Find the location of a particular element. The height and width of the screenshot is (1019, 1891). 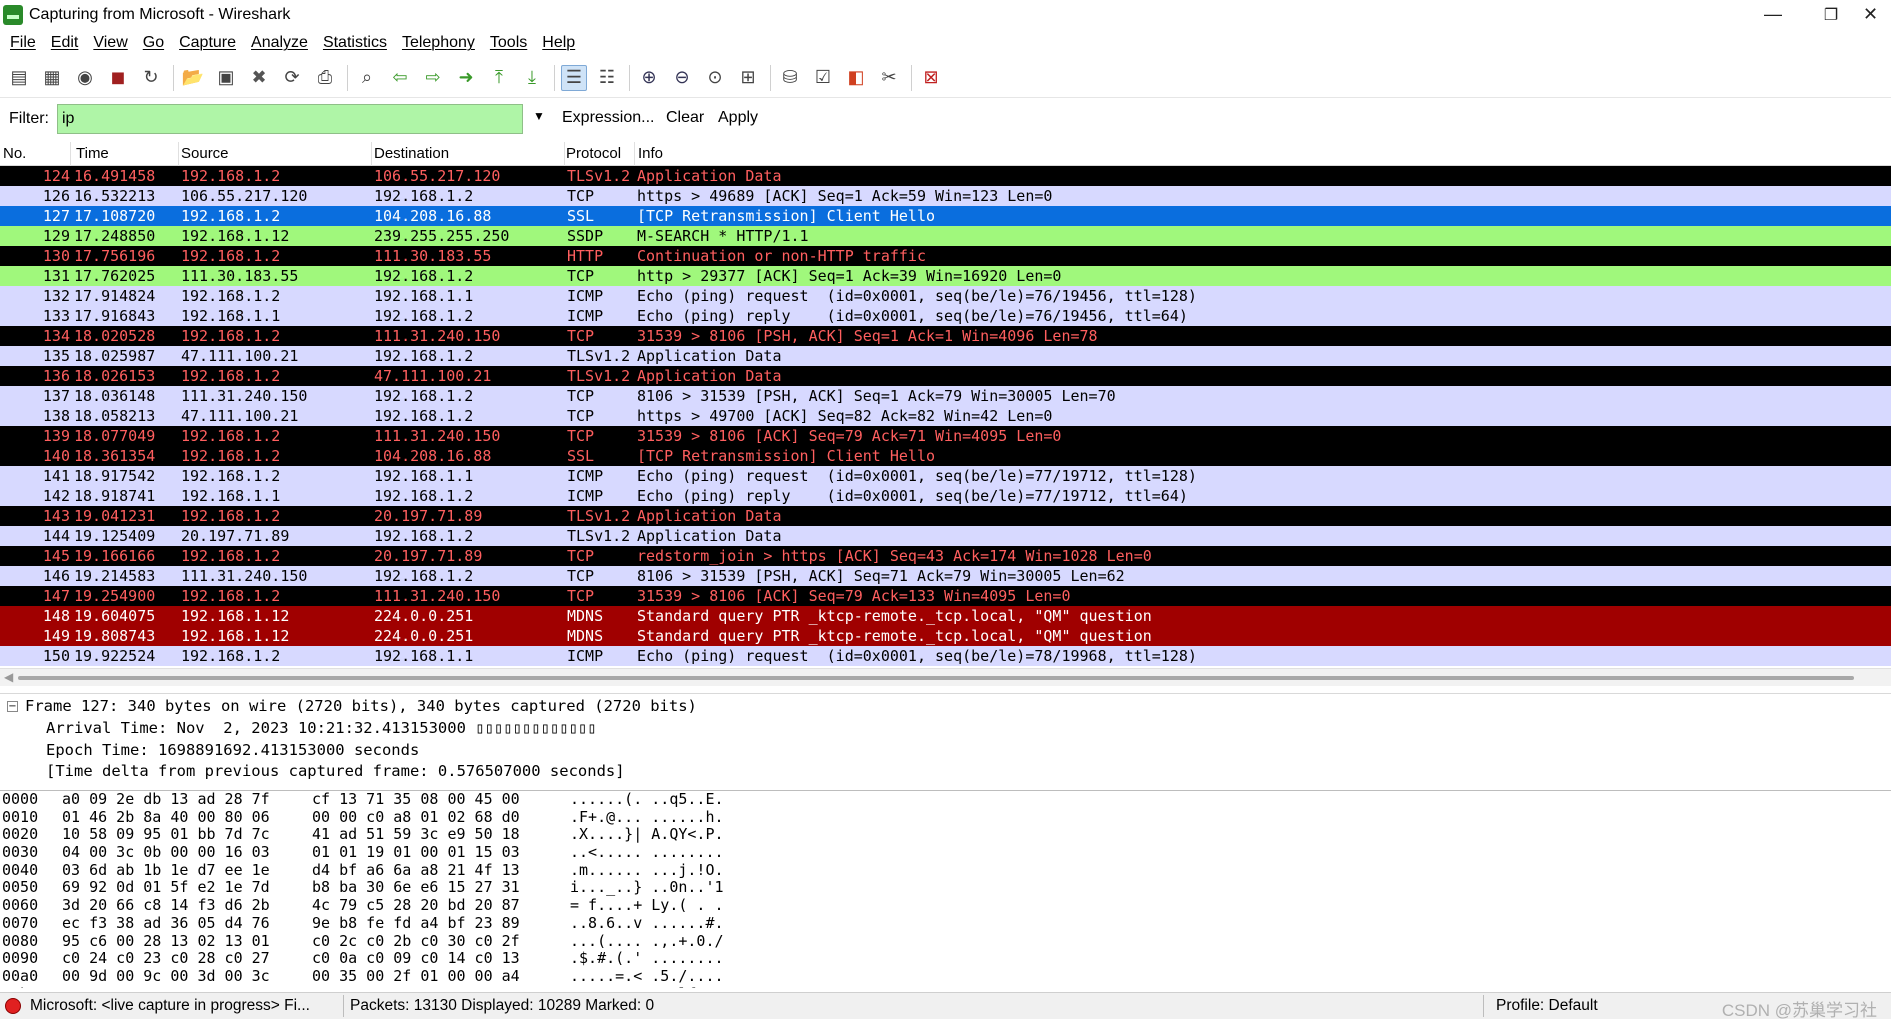

menu-file: File is located at coordinates (24, 43).